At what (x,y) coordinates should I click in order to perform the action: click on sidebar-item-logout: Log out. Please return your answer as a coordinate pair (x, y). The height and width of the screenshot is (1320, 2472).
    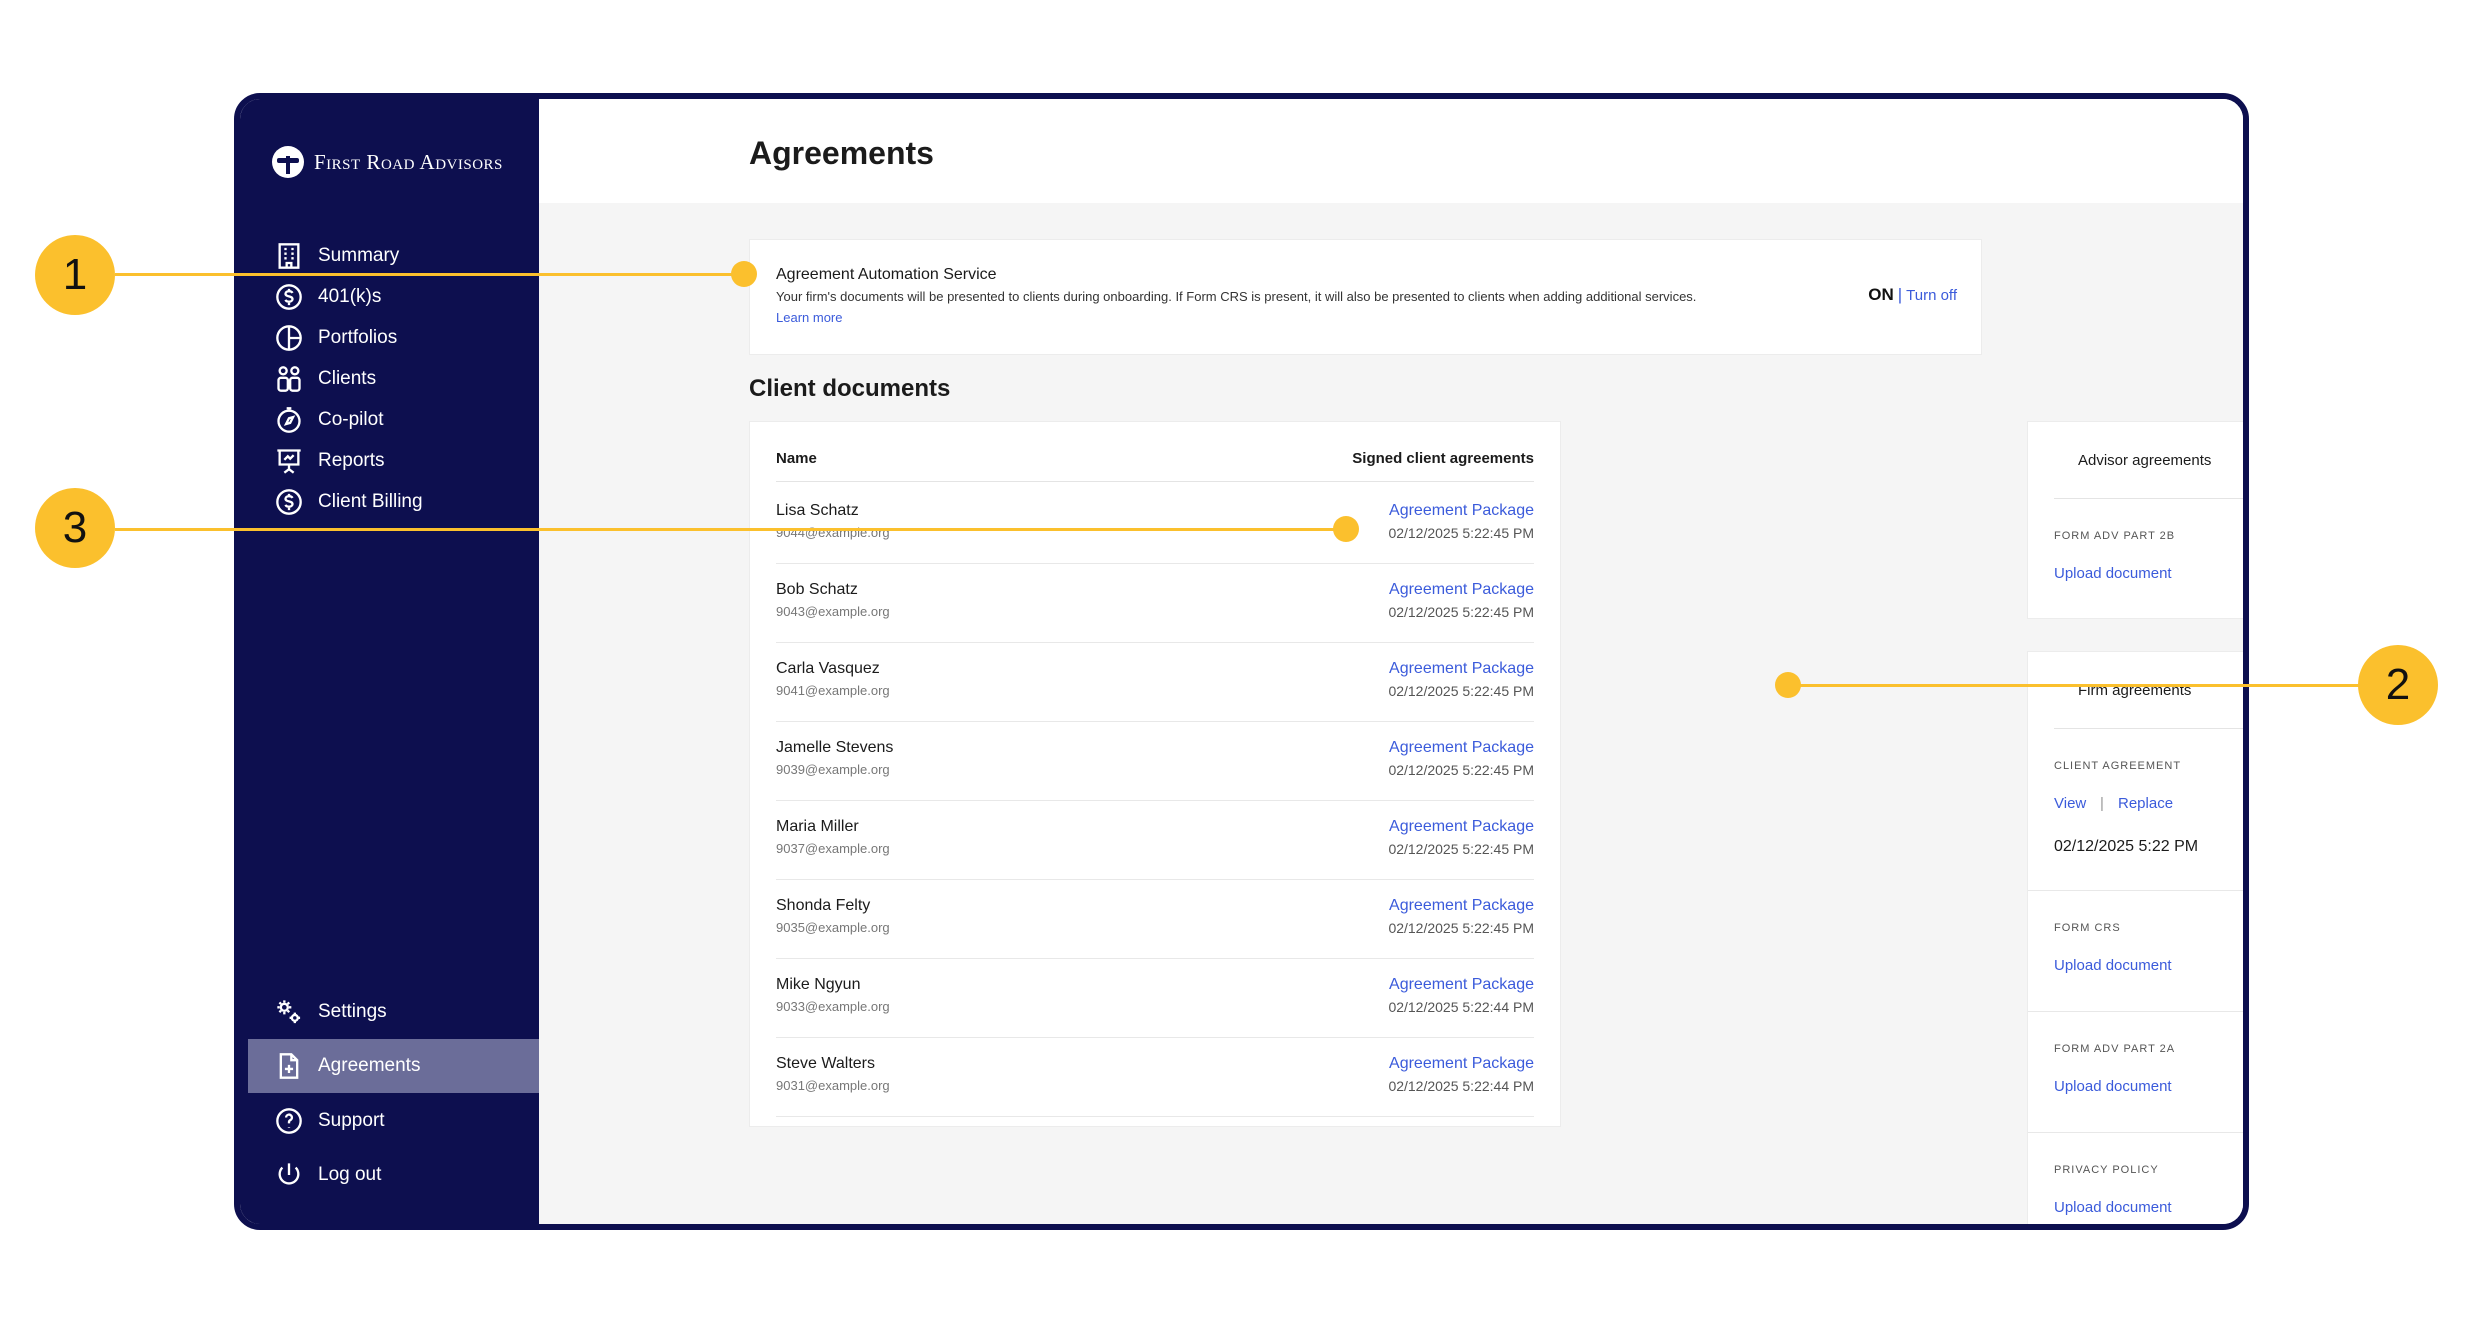
    Looking at the image, I should click on (389, 1175).